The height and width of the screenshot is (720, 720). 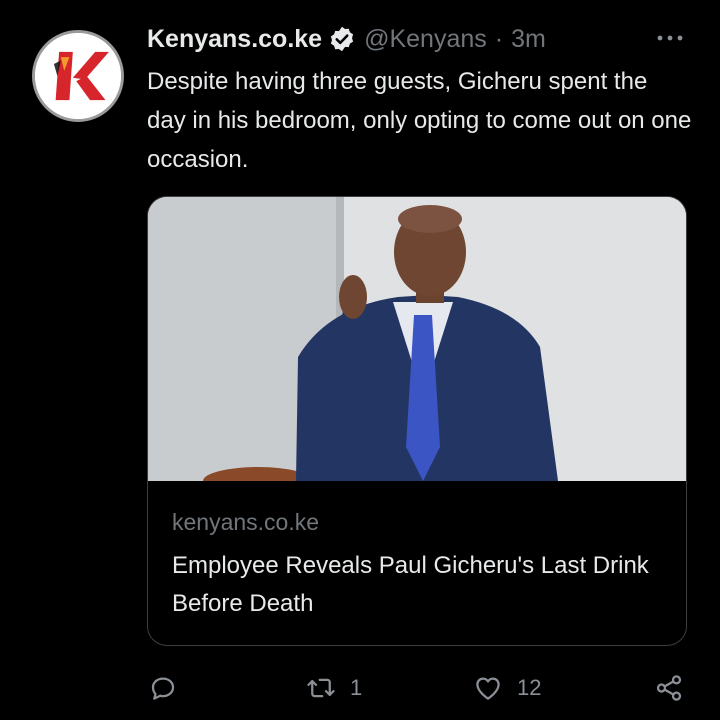 What do you see at coordinates (529, 687) in the screenshot?
I see `like-count: 12` at bounding box center [529, 687].